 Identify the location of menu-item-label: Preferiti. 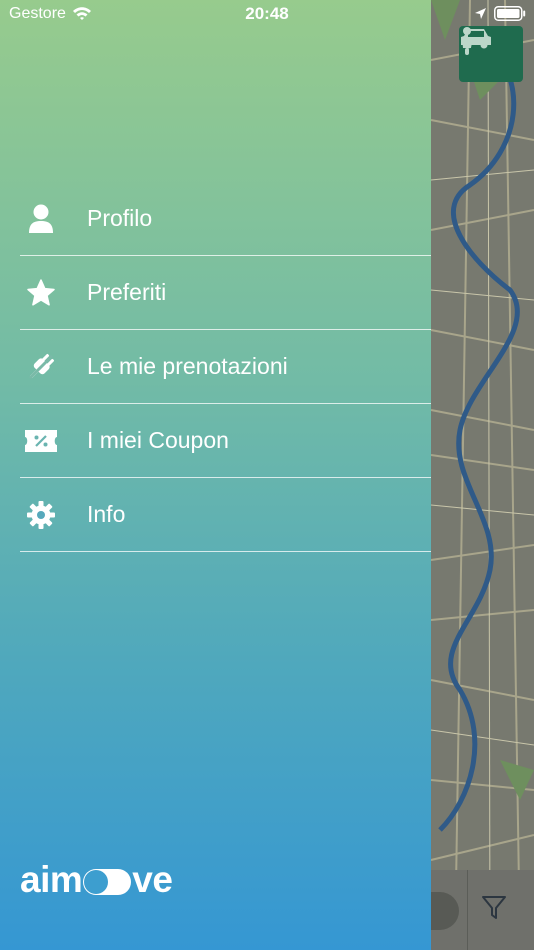
(127, 292).